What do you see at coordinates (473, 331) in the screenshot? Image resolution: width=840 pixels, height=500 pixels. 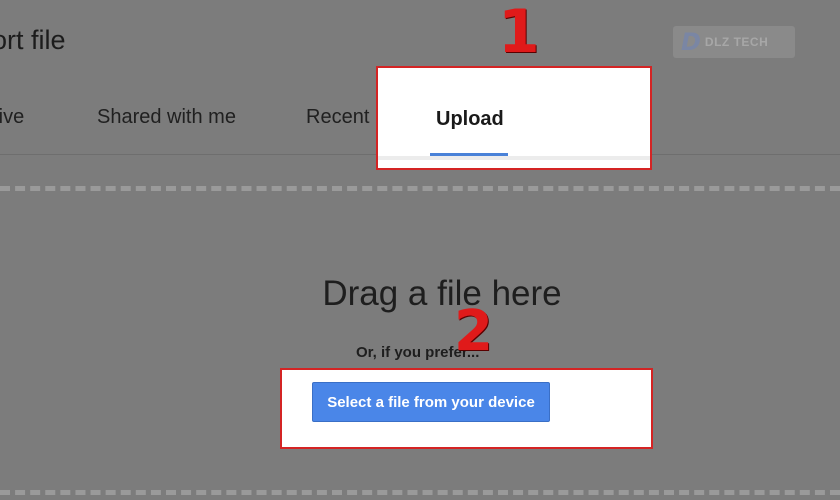 I see `step-number-2: 2` at bounding box center [473, 331].